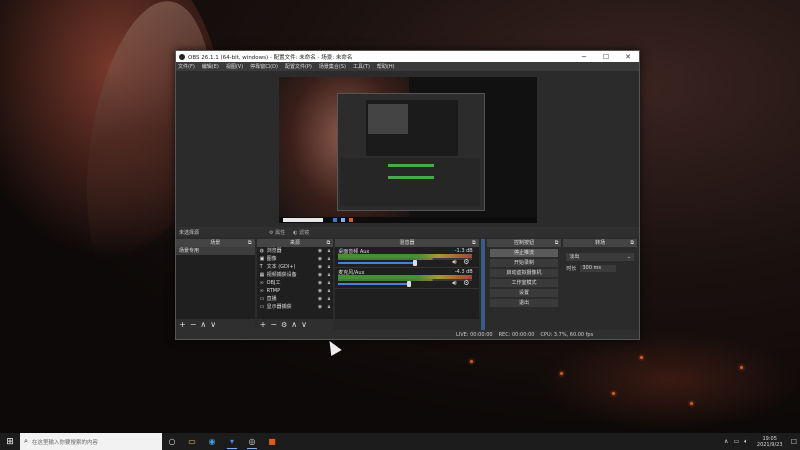 The height and width of the screenshot is (450, 800). Describe the element at coordinates (210, 66) in the screenshot. I see `menu-edit: 编辑(E)` at that location.